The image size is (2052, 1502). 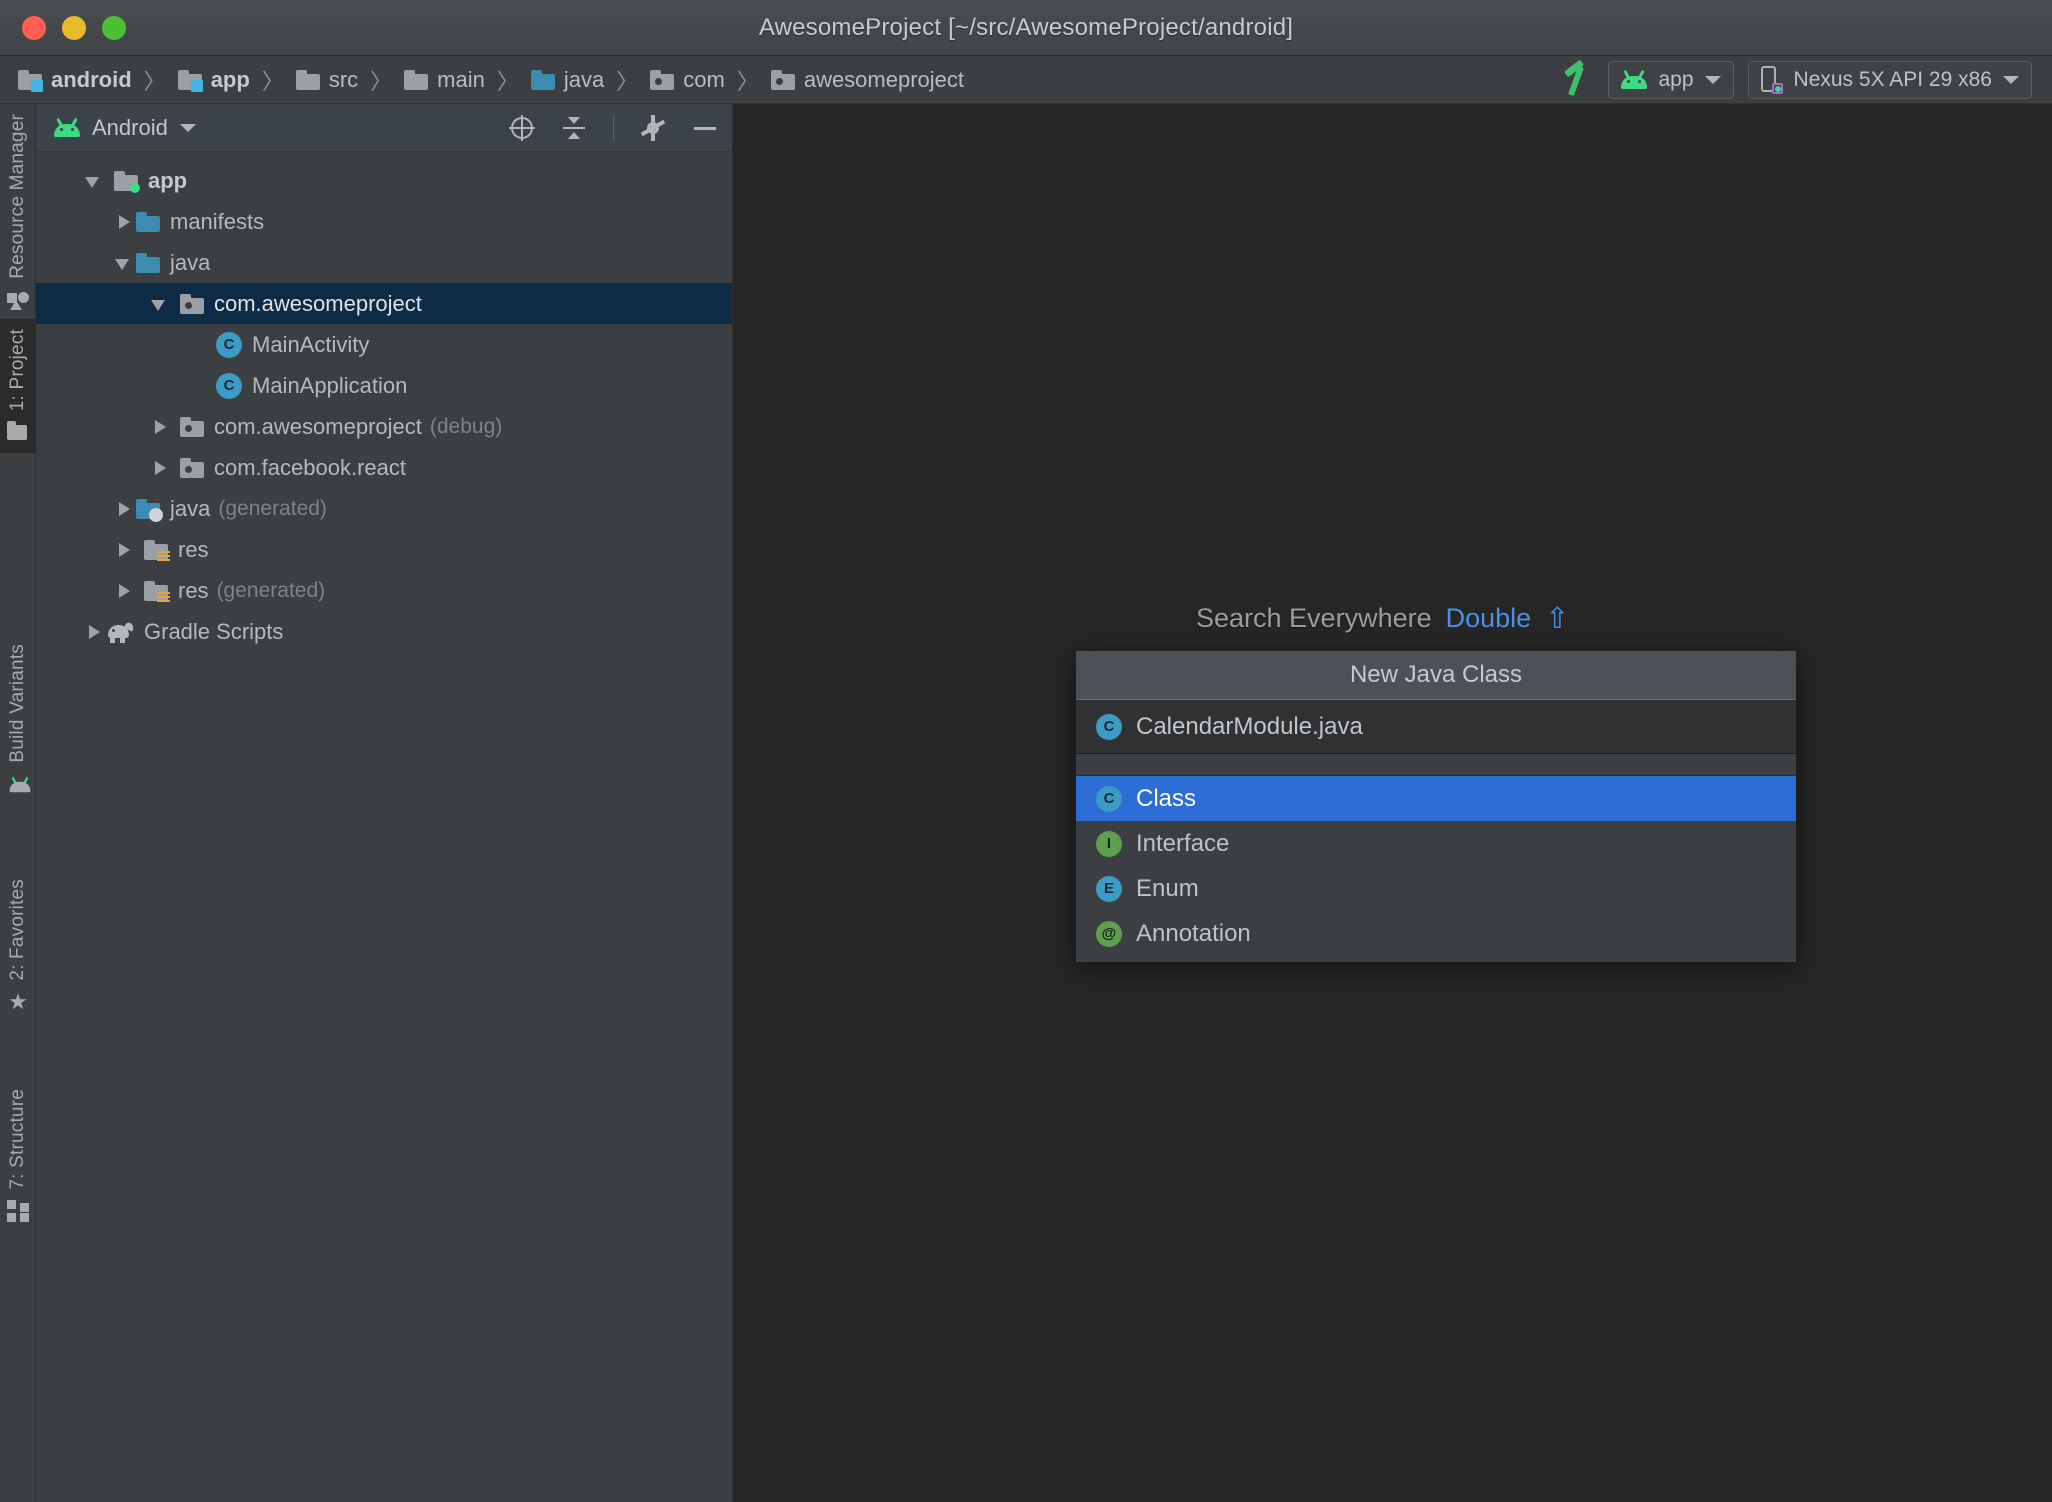 I want to click on module-folder-icon, so click(x=190, y=80).